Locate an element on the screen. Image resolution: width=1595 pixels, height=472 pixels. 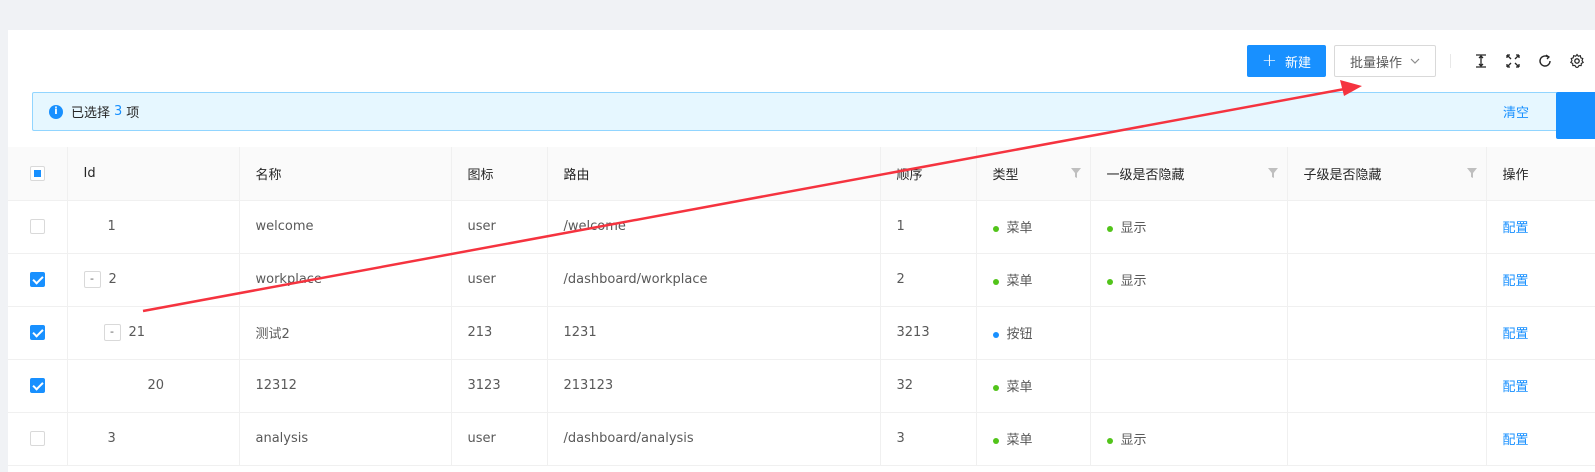
table-row: -21 测试2 213 1231 3213 按钮 配置 is located at coordinates (801, 333).